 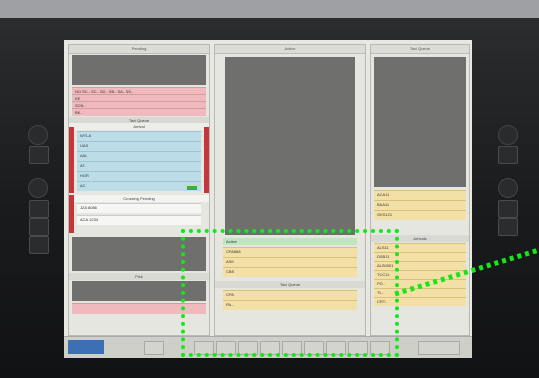 I want to click on pointer-line, so click(x=466, y=272).